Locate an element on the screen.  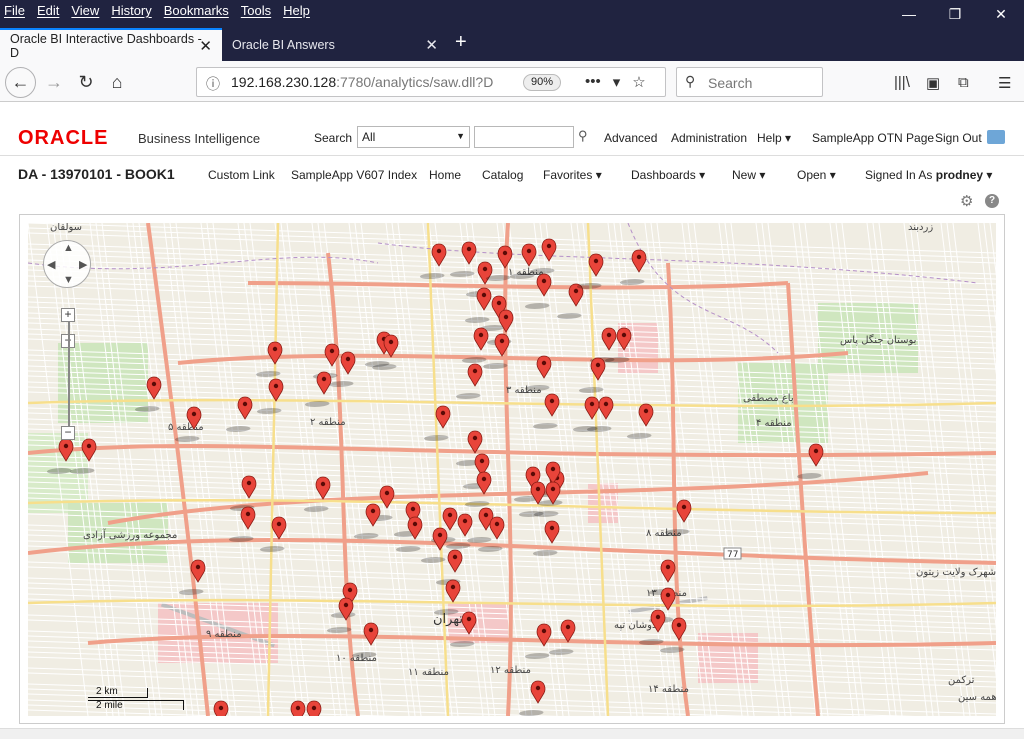
restore-button: ❐ is located at coordinates (955, 14).